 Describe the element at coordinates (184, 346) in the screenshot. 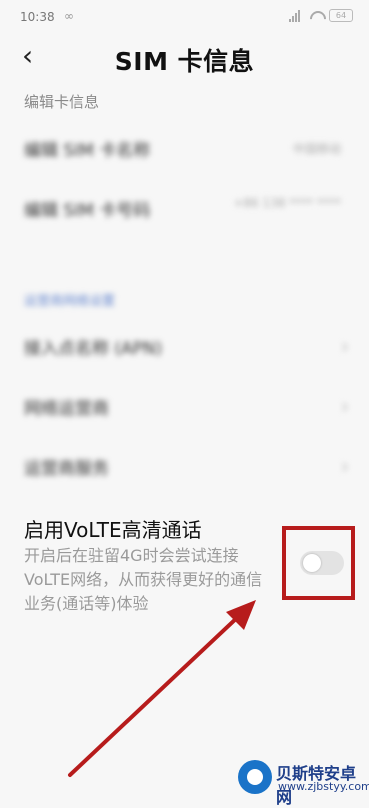

I see `apn-row: 接入点名称 (APN) ›` at that location.